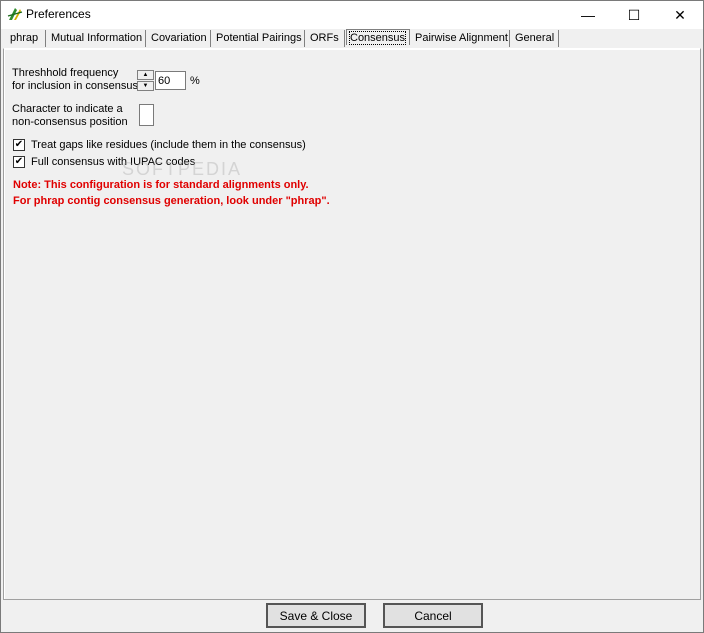 The image size is (704, 633). What do you see at coordinates (378, 37) in the screenshot?
I see `tab-consensus: Consensus` at bounding box center [378, 37].